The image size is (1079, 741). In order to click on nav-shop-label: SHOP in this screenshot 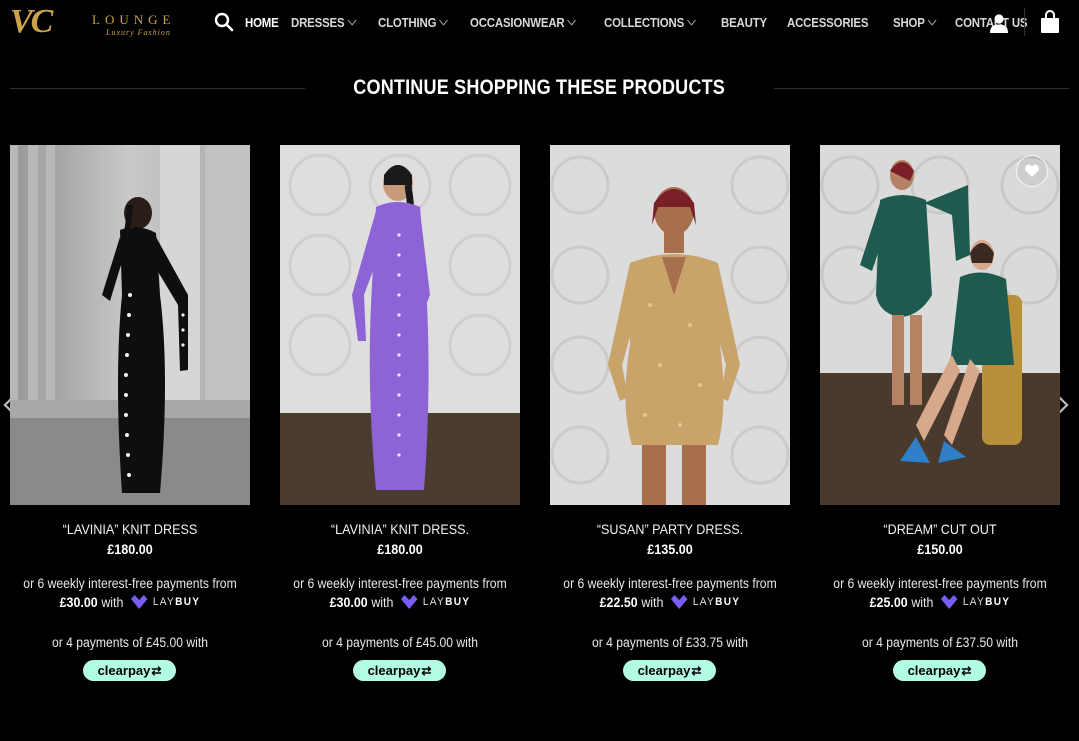, I will do `click(909, 22)`.